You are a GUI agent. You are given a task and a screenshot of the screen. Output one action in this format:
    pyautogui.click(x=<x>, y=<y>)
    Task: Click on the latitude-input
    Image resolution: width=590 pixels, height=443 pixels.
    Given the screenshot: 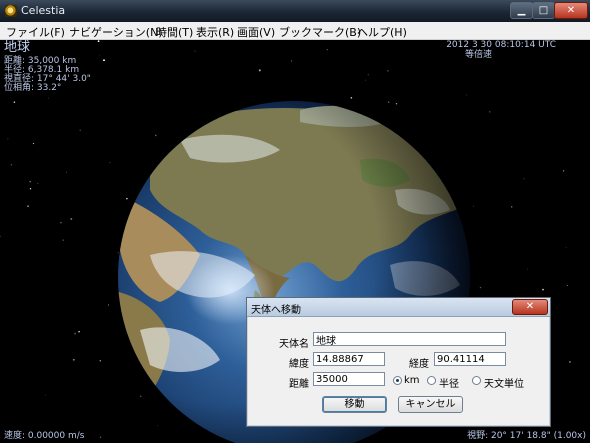 What is the action you would take?
    pyautogui.click(x=349, y=359)
    